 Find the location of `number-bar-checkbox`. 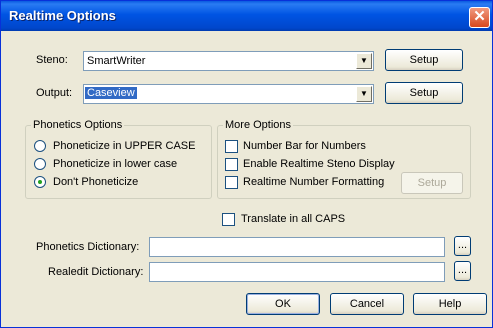

number-bar-checkbox is located at coordinates (231, 146).